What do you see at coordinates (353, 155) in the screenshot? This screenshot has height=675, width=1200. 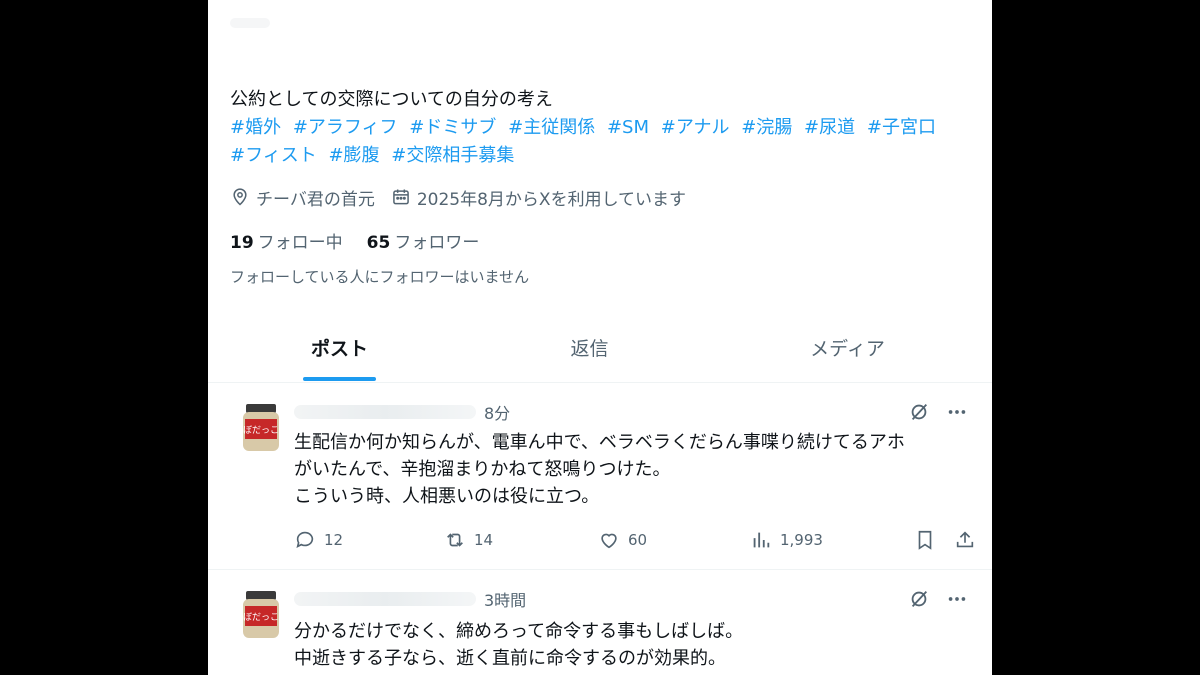 I see `hashtag-link: #膨腹` at bounding box center [353, 155].